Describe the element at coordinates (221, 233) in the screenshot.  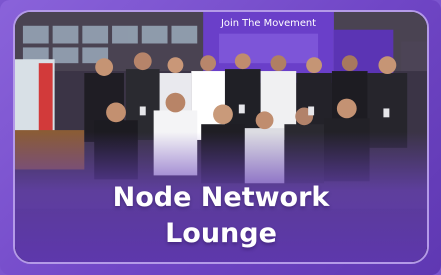
I see `card-title-line2: Lounge` at that location.